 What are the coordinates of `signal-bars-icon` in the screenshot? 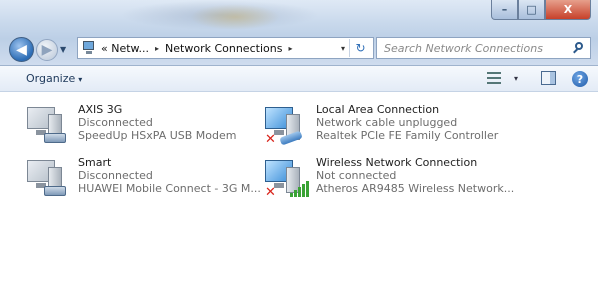 It's located at (295, 189).